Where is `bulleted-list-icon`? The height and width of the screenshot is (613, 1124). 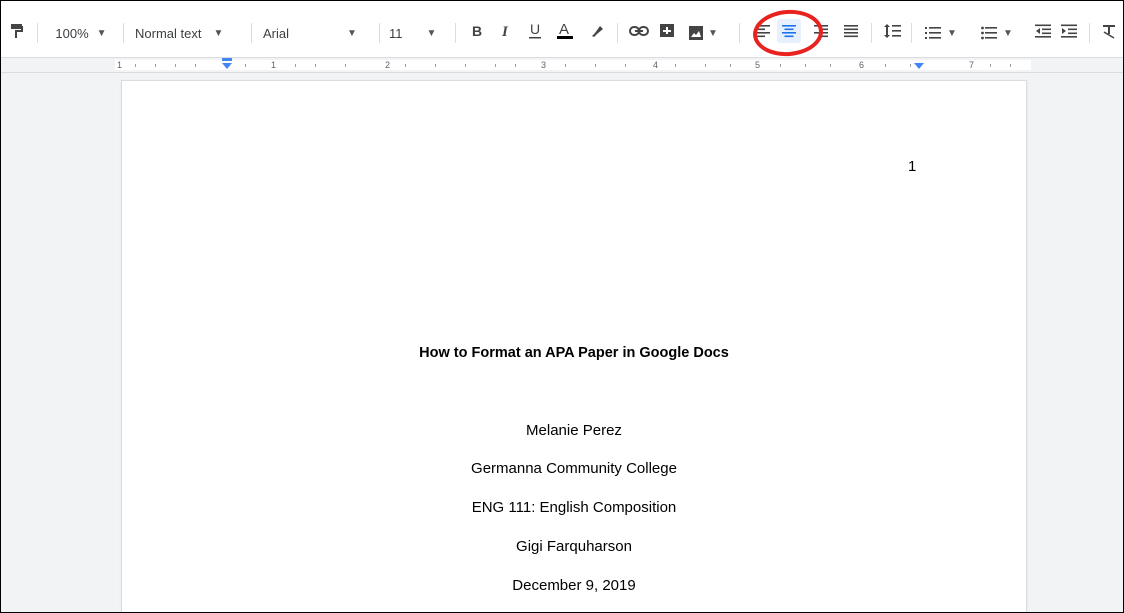
bulleted-list-icon is located at coordinates (989, 33).